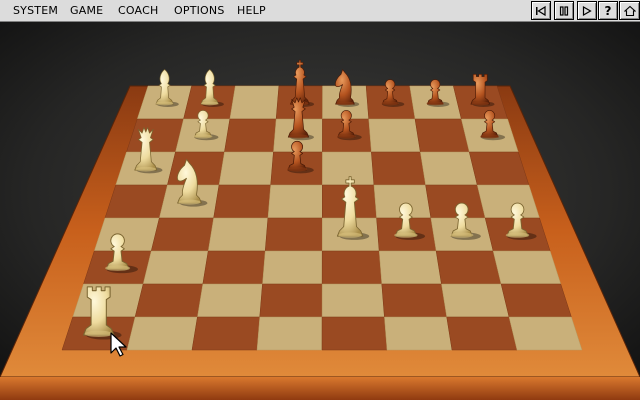 This screenshot has height=400, width=640. Describe the element at coordinates (320, 11) in the screenshot. I see `menu-bar: SYSTEM GAME COACH OPTIONS HELP ?` at that location.